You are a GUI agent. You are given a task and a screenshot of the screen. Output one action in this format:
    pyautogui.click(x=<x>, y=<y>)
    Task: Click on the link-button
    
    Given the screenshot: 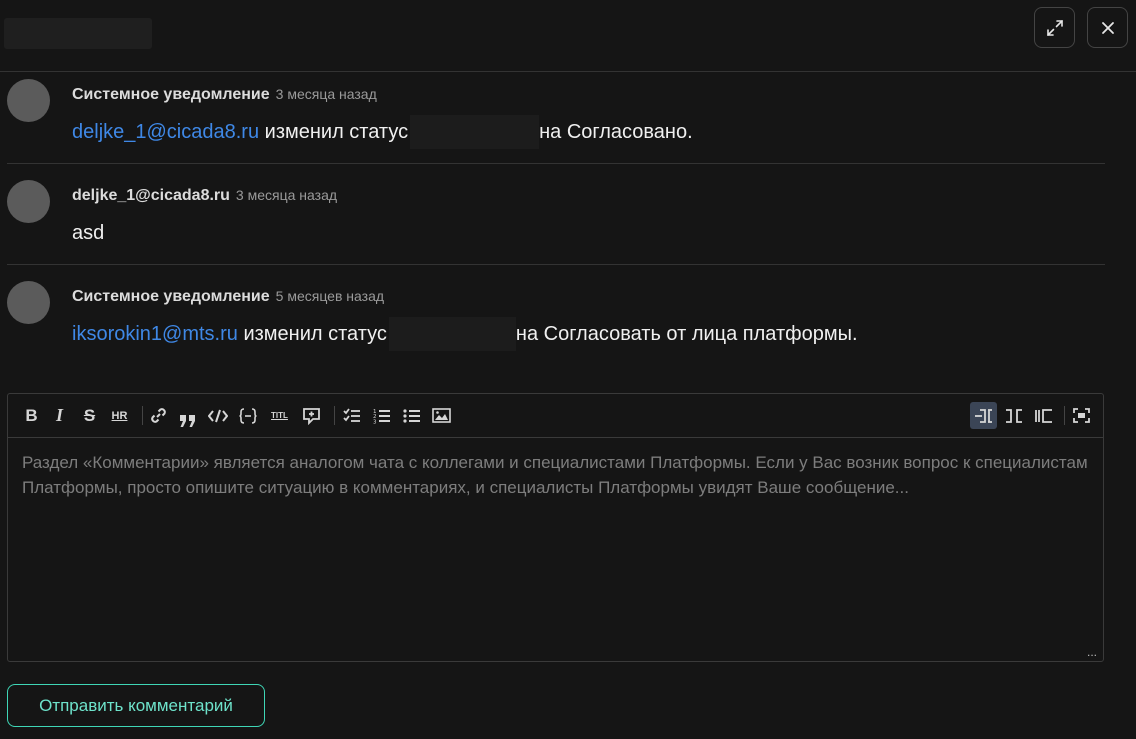 What is the action you would take?
    pyautogui.click(x=158, y=415)
    